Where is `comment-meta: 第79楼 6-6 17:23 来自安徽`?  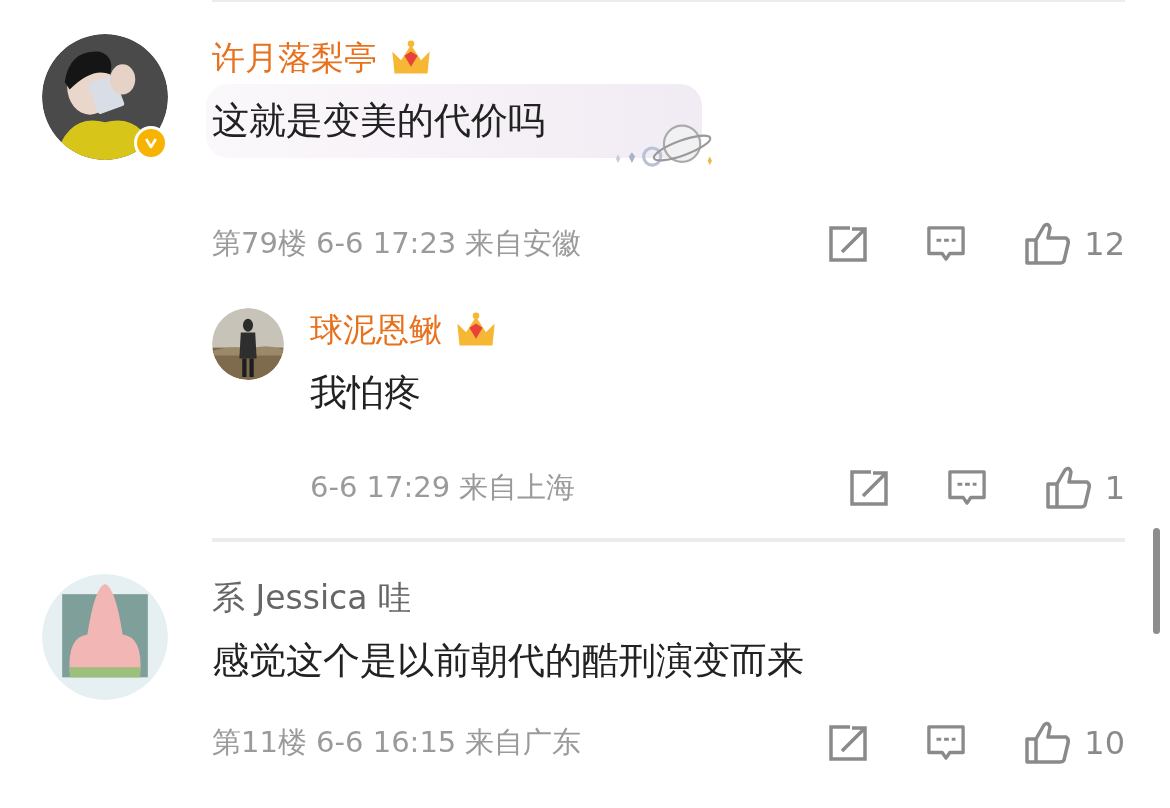 comment-meta: 第79楼 6-6 17:23 来自安徽 is located at coordinates (397, 243).